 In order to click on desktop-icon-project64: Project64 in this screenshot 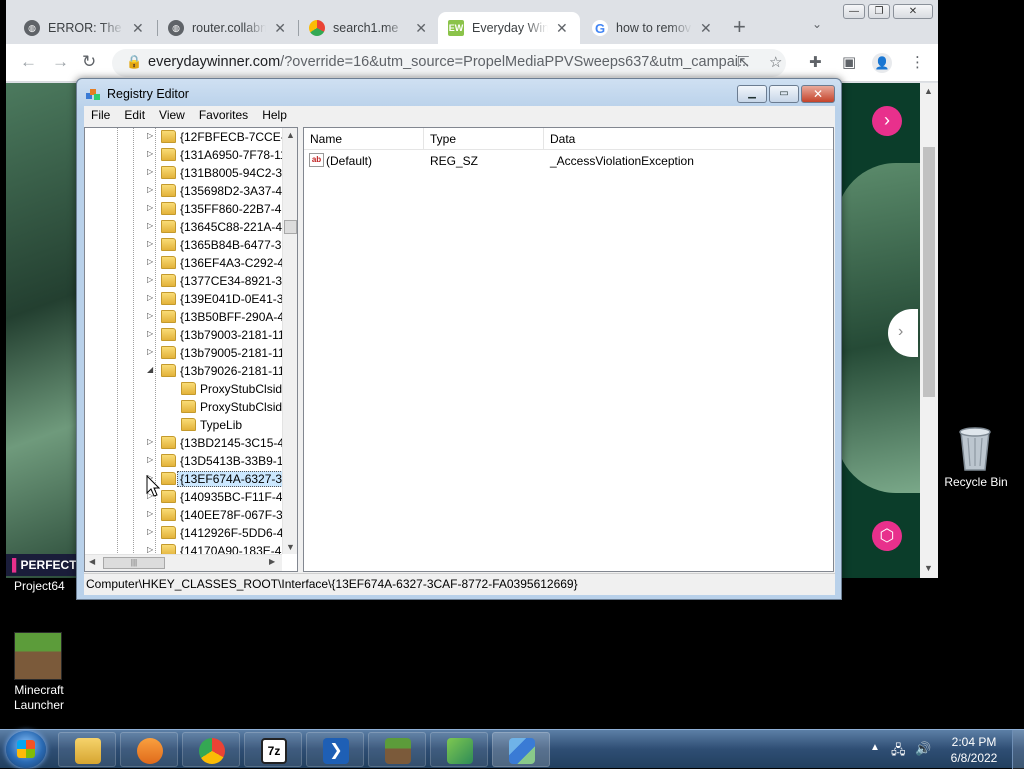, I will do `click(39, 586)`.